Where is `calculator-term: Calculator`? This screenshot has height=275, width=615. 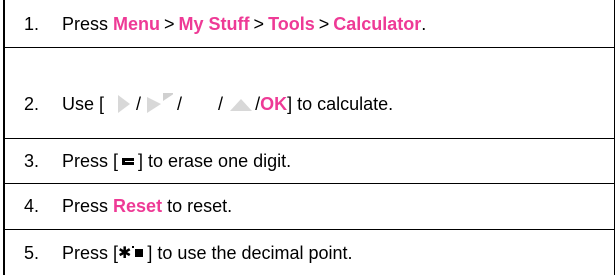
calculator-term: Calculator is located at coordinates (377, 23).